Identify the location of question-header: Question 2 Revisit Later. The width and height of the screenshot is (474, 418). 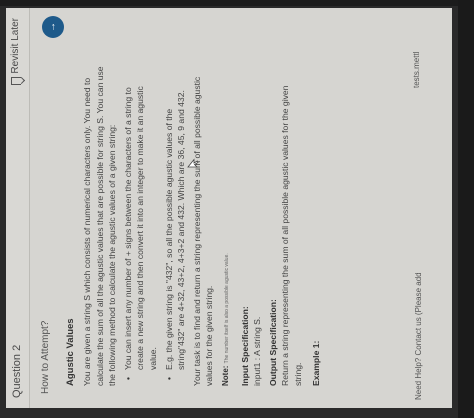
(18, 208).